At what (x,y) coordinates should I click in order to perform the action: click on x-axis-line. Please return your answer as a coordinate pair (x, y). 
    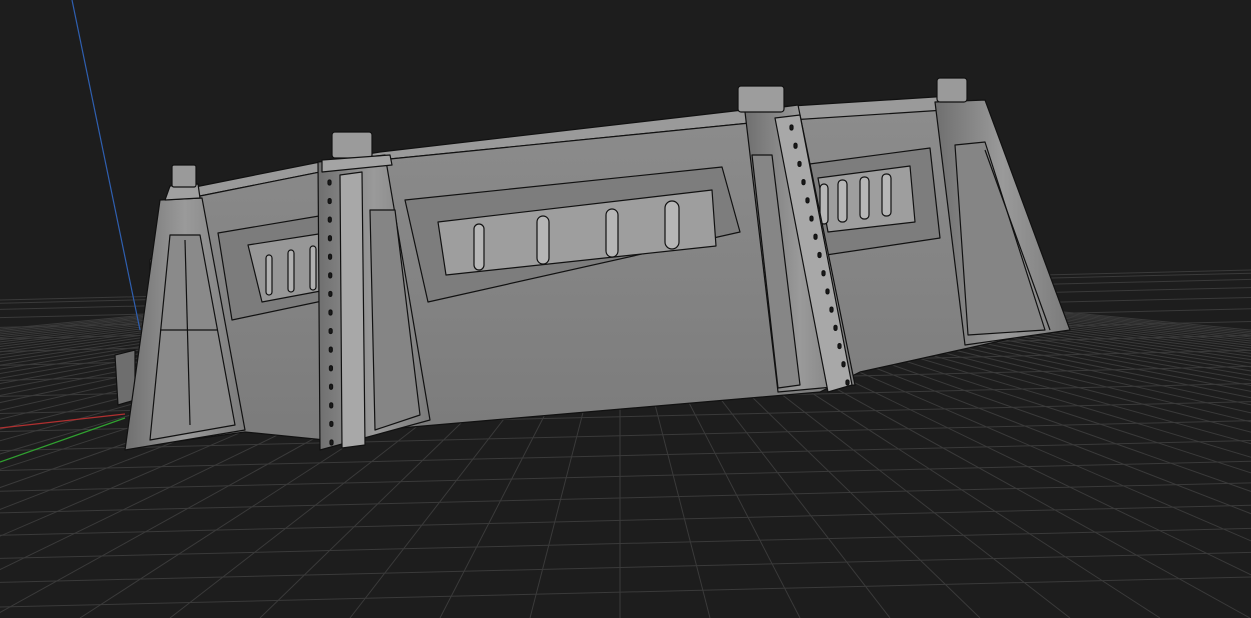
    Looking at the image, I should click on (63, 421).